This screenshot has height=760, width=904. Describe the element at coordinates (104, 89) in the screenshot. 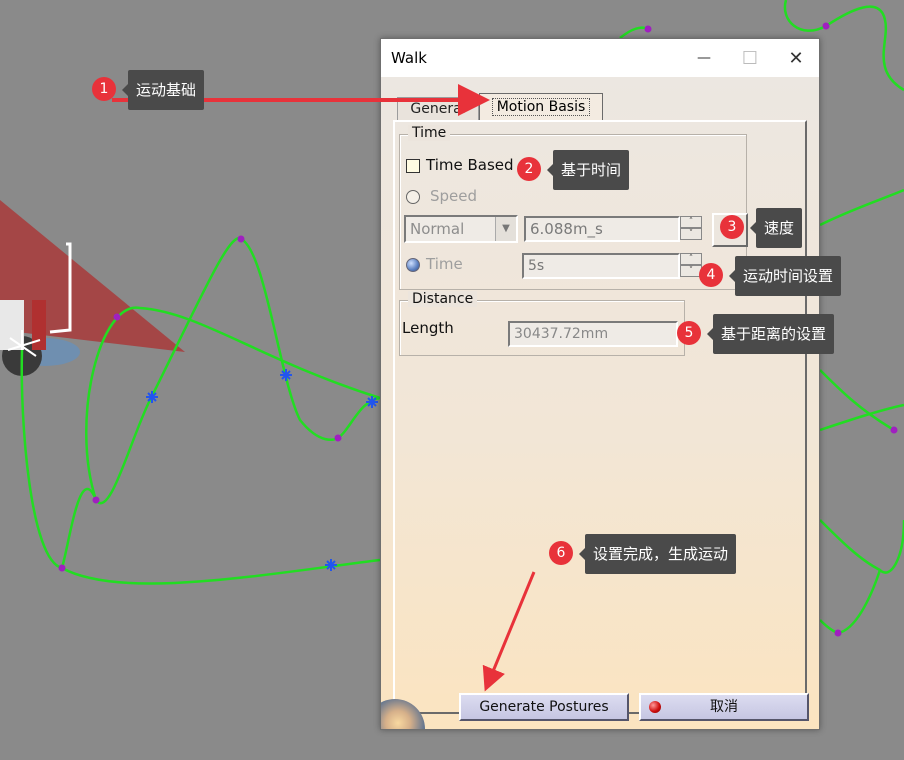

I see `badge-1: 1` at that location.